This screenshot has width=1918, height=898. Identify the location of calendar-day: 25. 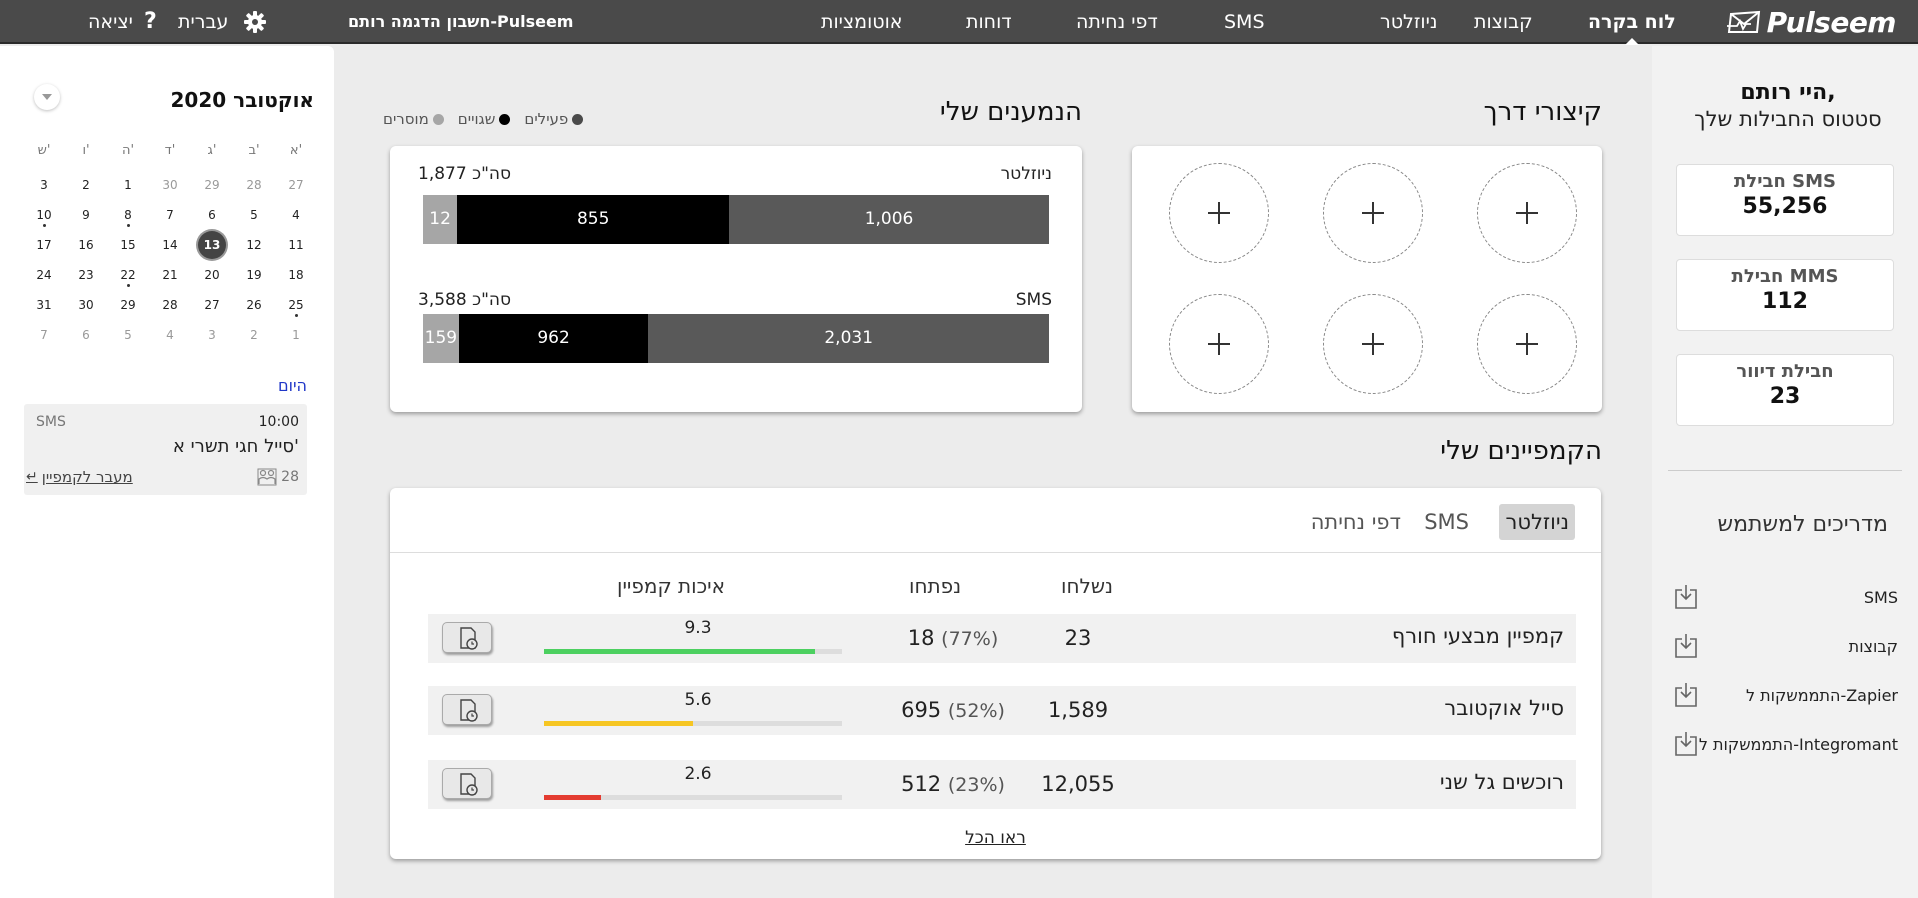
(296, 305).